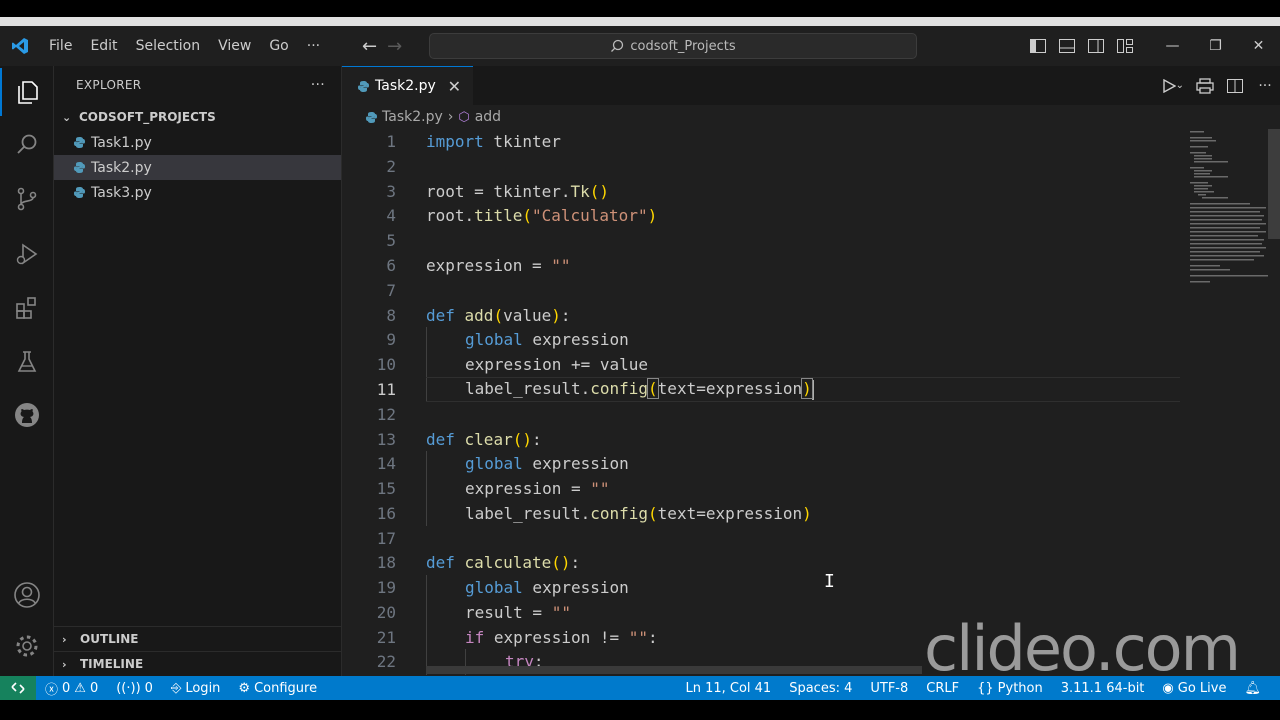  Describe the element at coordinates (762, 389) in the screenshot. I see `code-line-current: 11 label_result.config(text=expression)` at that location.